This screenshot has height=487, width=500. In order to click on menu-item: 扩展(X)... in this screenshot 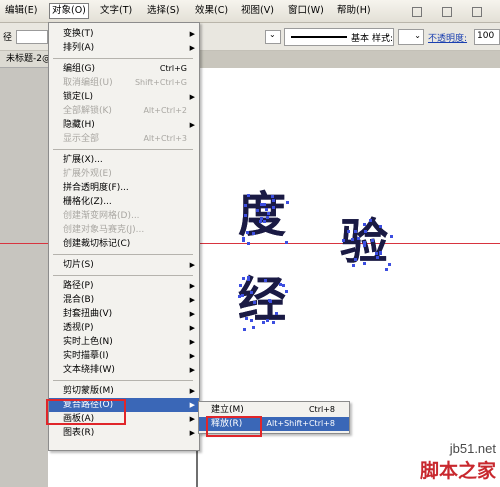, I will do `click(124, 160)`.